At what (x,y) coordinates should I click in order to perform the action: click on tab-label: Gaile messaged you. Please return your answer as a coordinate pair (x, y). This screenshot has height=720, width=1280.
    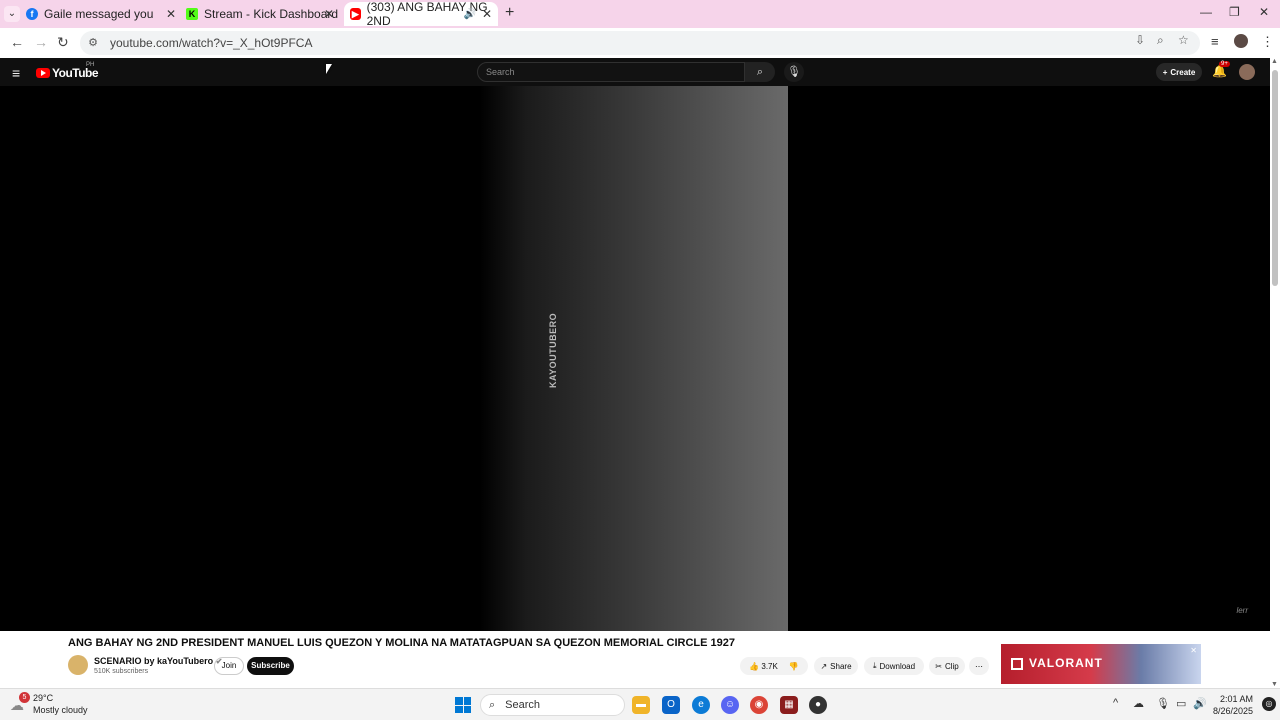
    Looking at the image, I should click on (99, 14).